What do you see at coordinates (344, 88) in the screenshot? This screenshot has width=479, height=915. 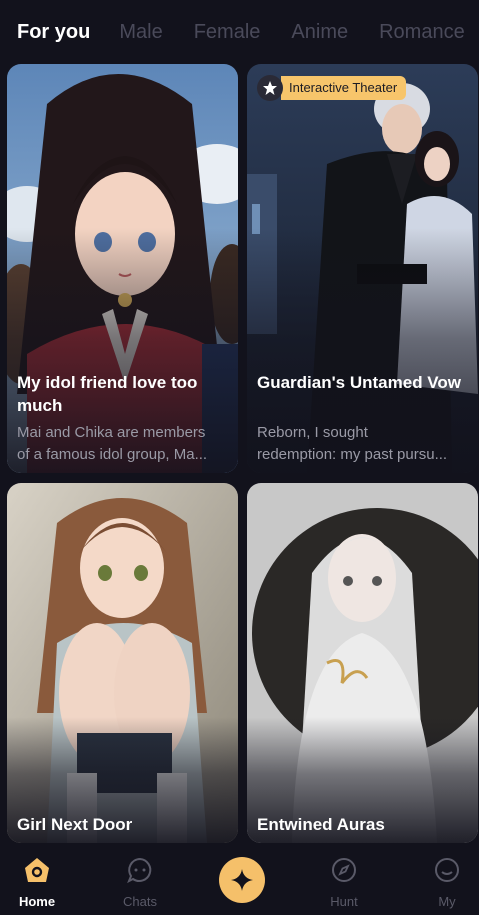 I see `badge-label: Interactive Theater` at bounding box center [344, 88].